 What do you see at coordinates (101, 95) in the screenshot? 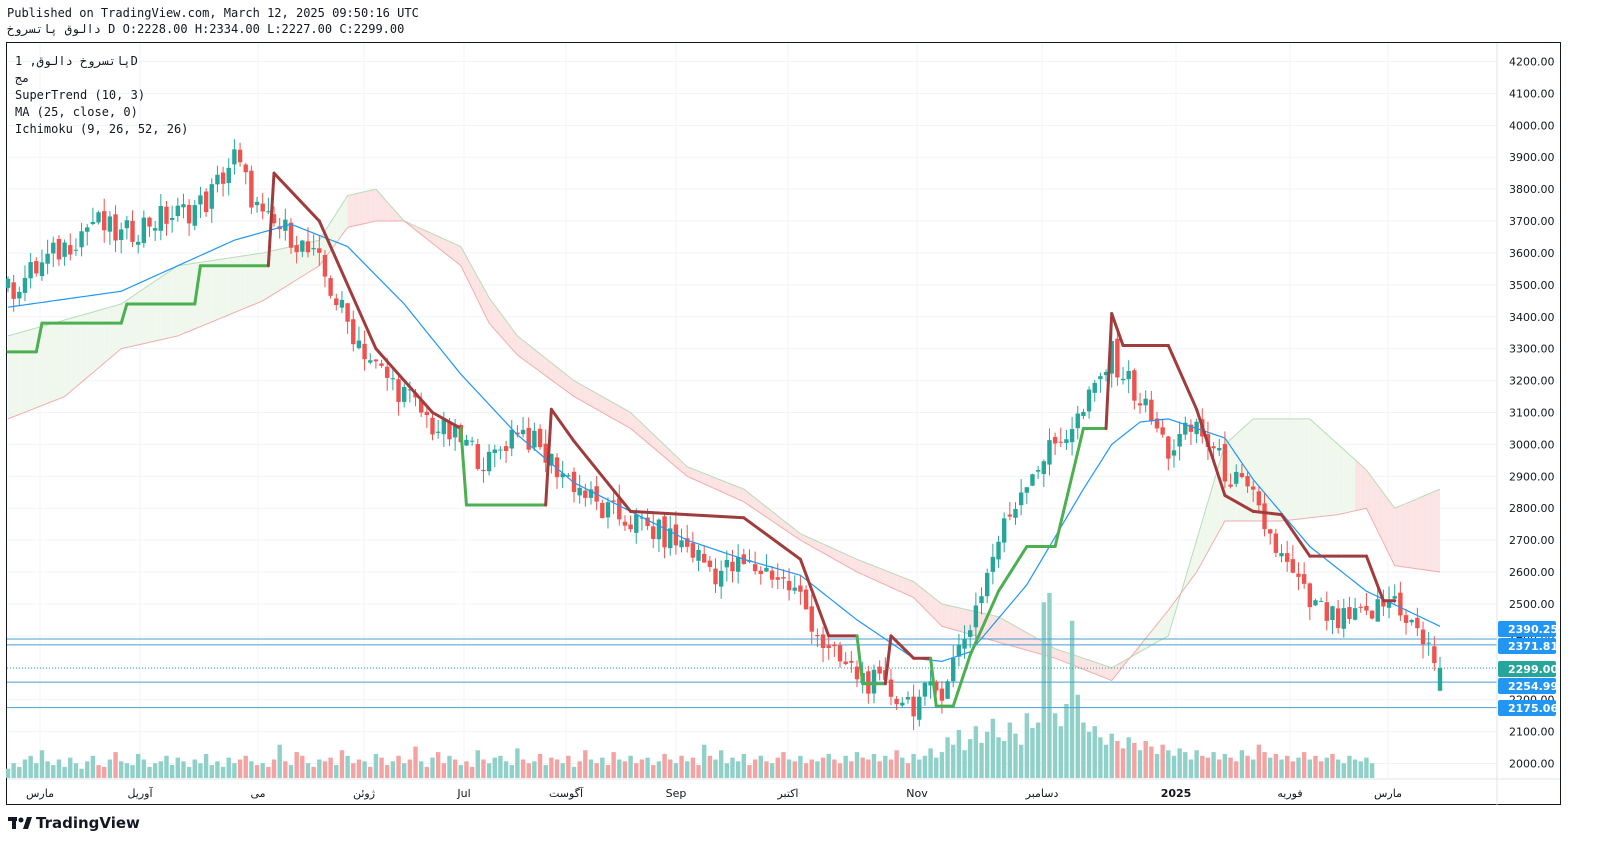
I see `legend-supertrend: SuperTrend (10, 3)` at bounding box center [101, 95].